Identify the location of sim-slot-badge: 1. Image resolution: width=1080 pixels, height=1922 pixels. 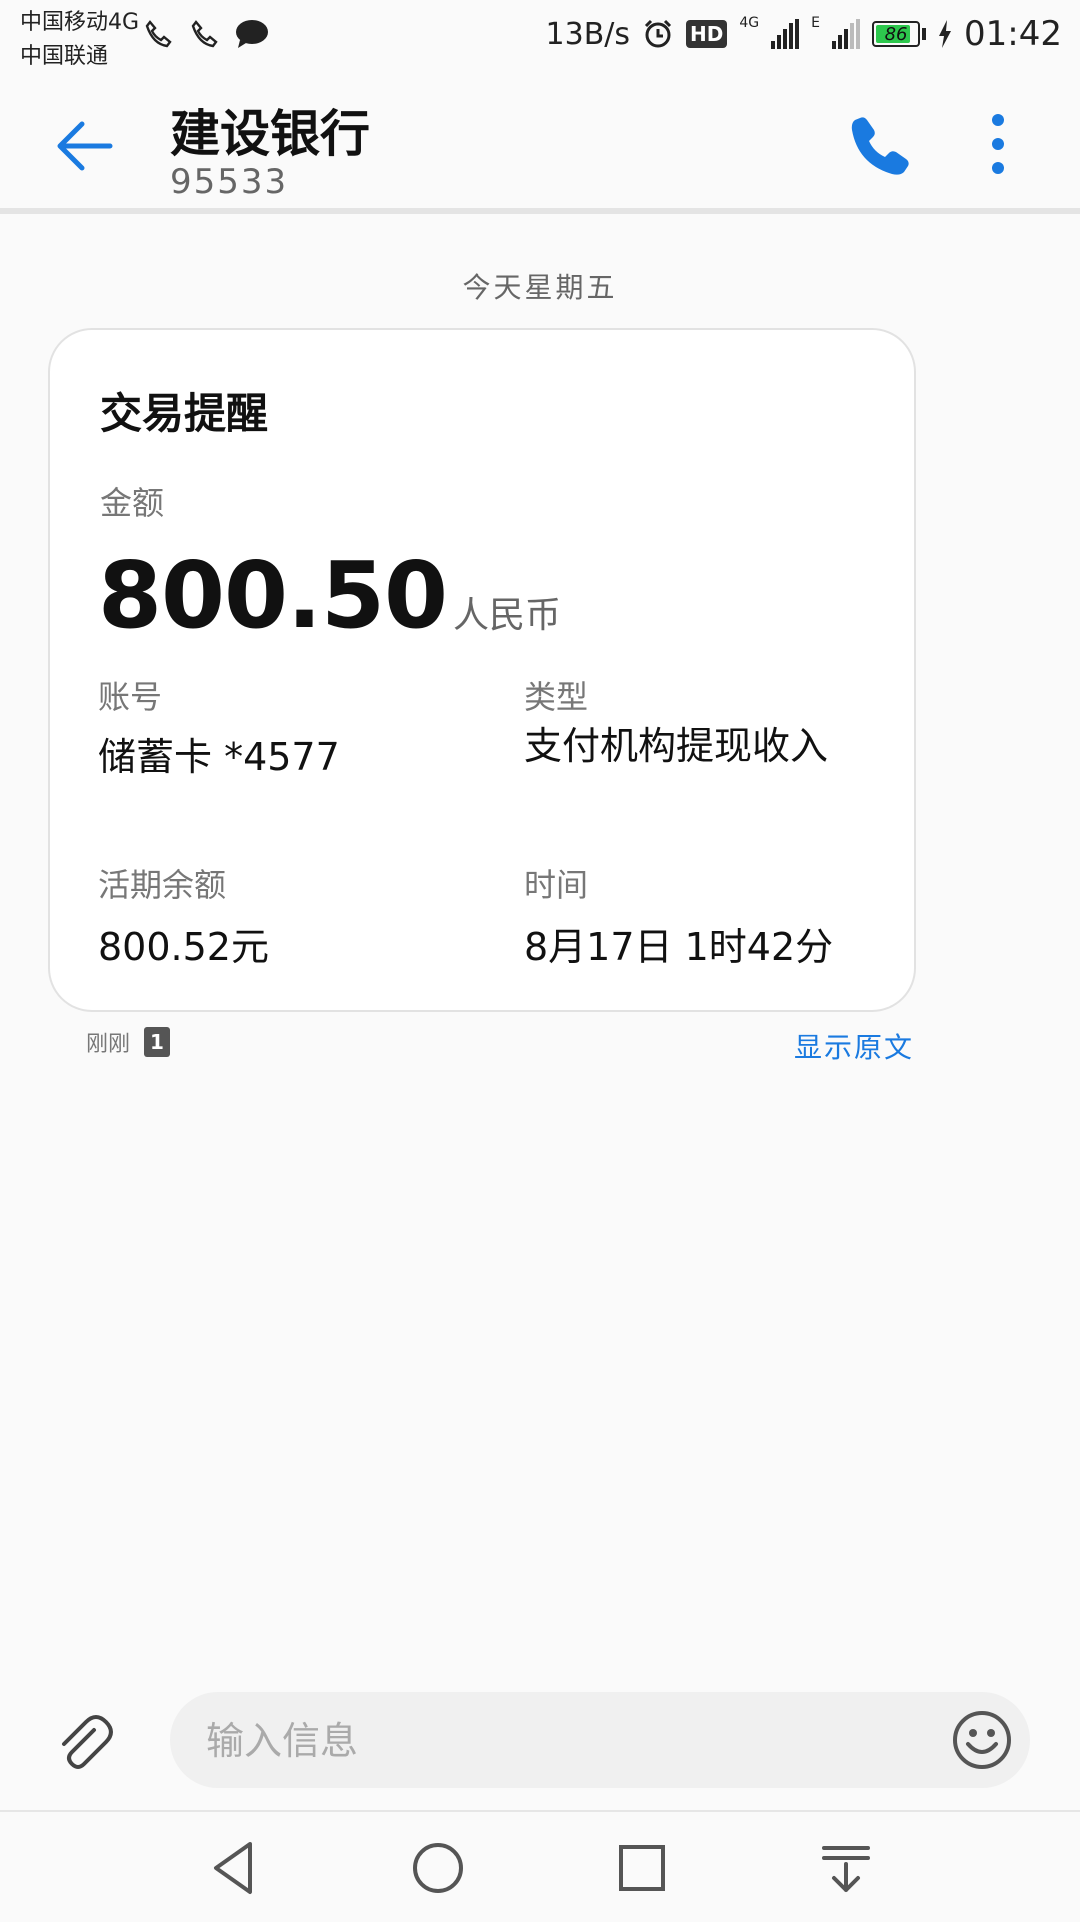
(157, 1042).